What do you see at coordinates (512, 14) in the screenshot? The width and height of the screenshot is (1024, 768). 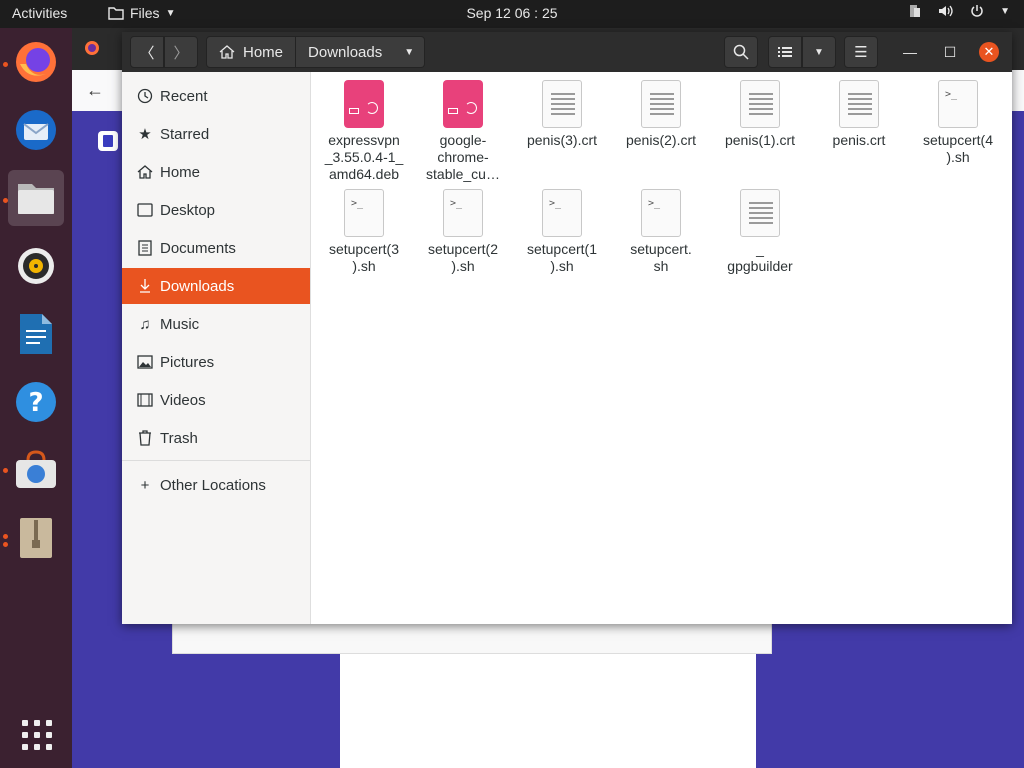 I see `top-bar: Activities Files ▼ Sep 12 06 : 25 ▼` at bounding box center [512, 14].